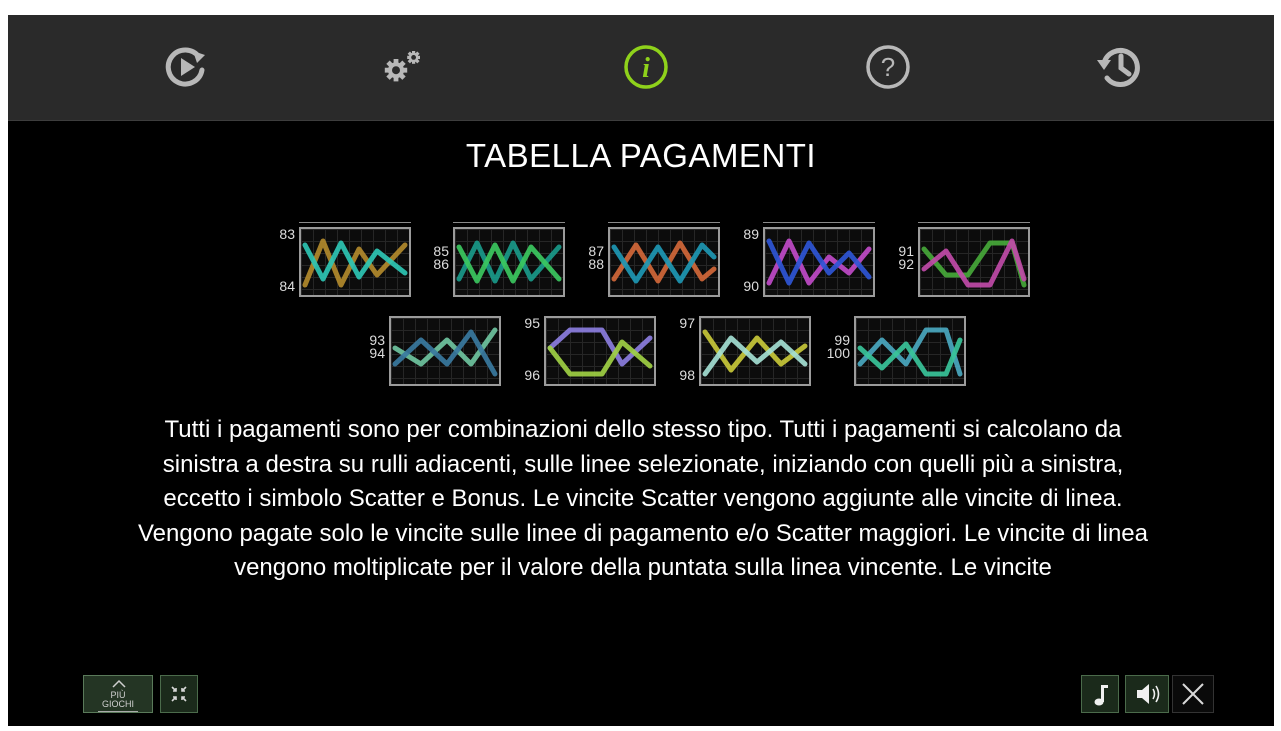 This screenshot has height=731, width=1281. Describe the element at coordinates (596, 264) in the screenshot. I see `payline-number-bottom: 88` at that location.